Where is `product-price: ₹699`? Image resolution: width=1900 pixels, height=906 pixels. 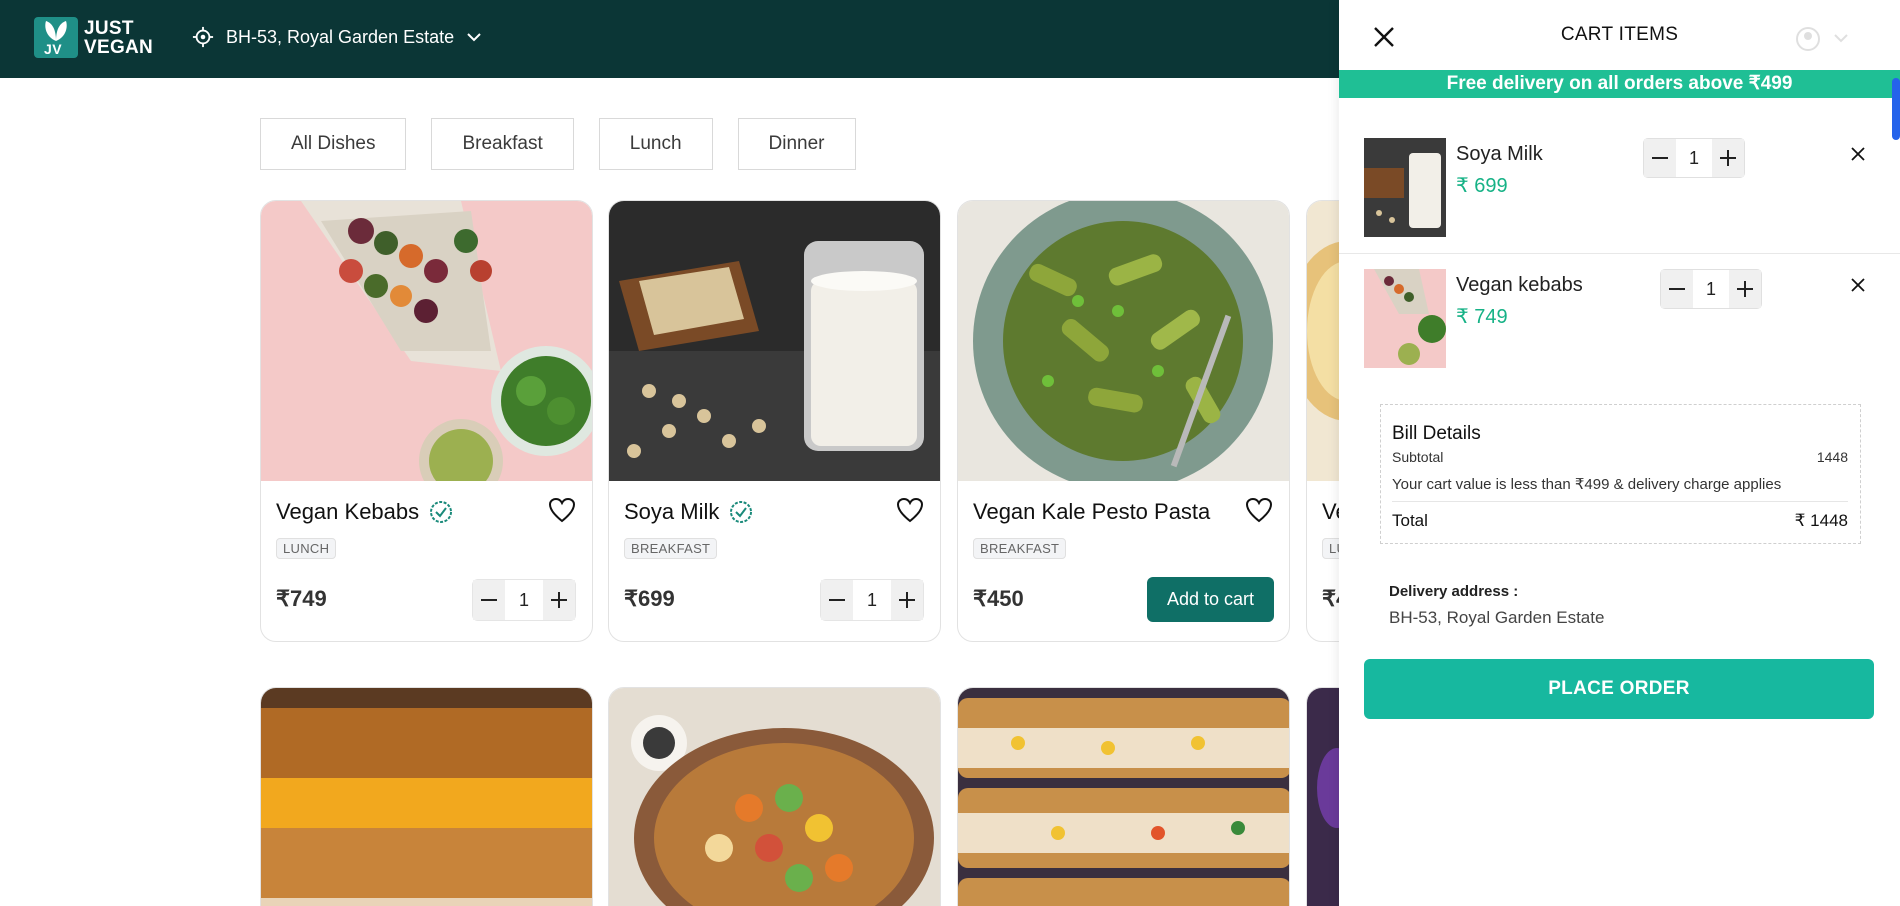
product-price: ₹699 is located at coordinates (649, 598).